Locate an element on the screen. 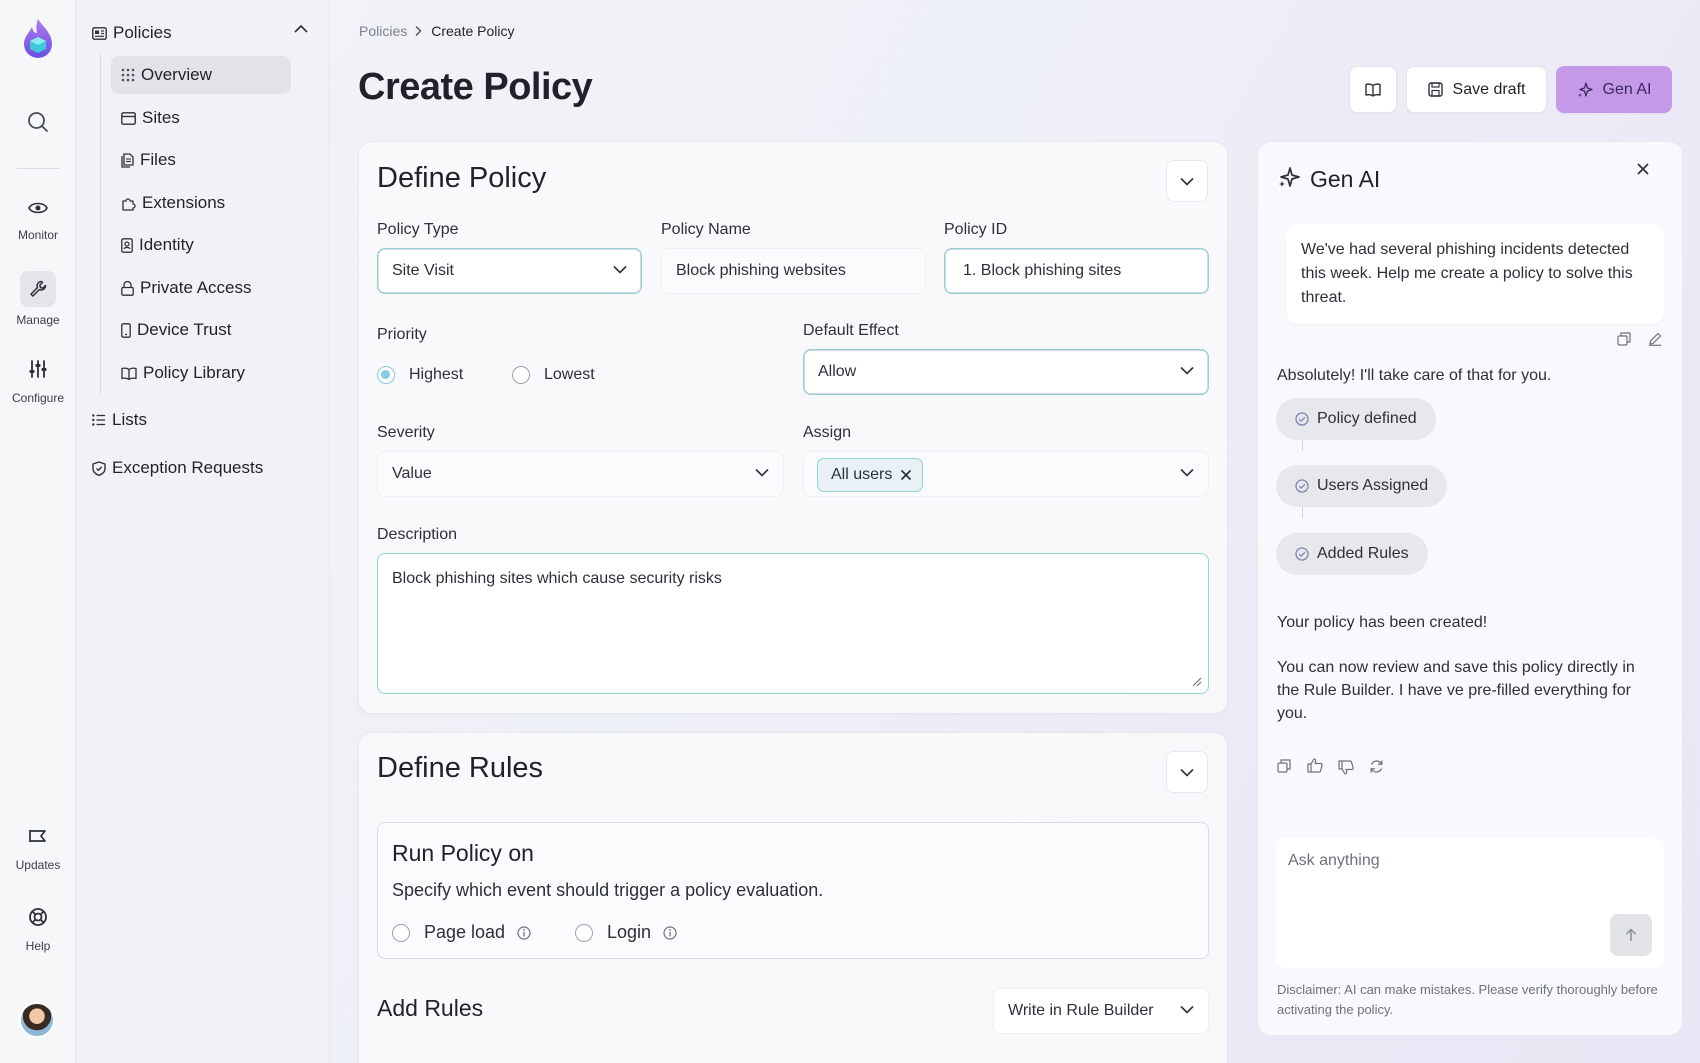 This screenshot has width=1700, height=1063. nav-help-label: Help is located at coordinates (38, 946).